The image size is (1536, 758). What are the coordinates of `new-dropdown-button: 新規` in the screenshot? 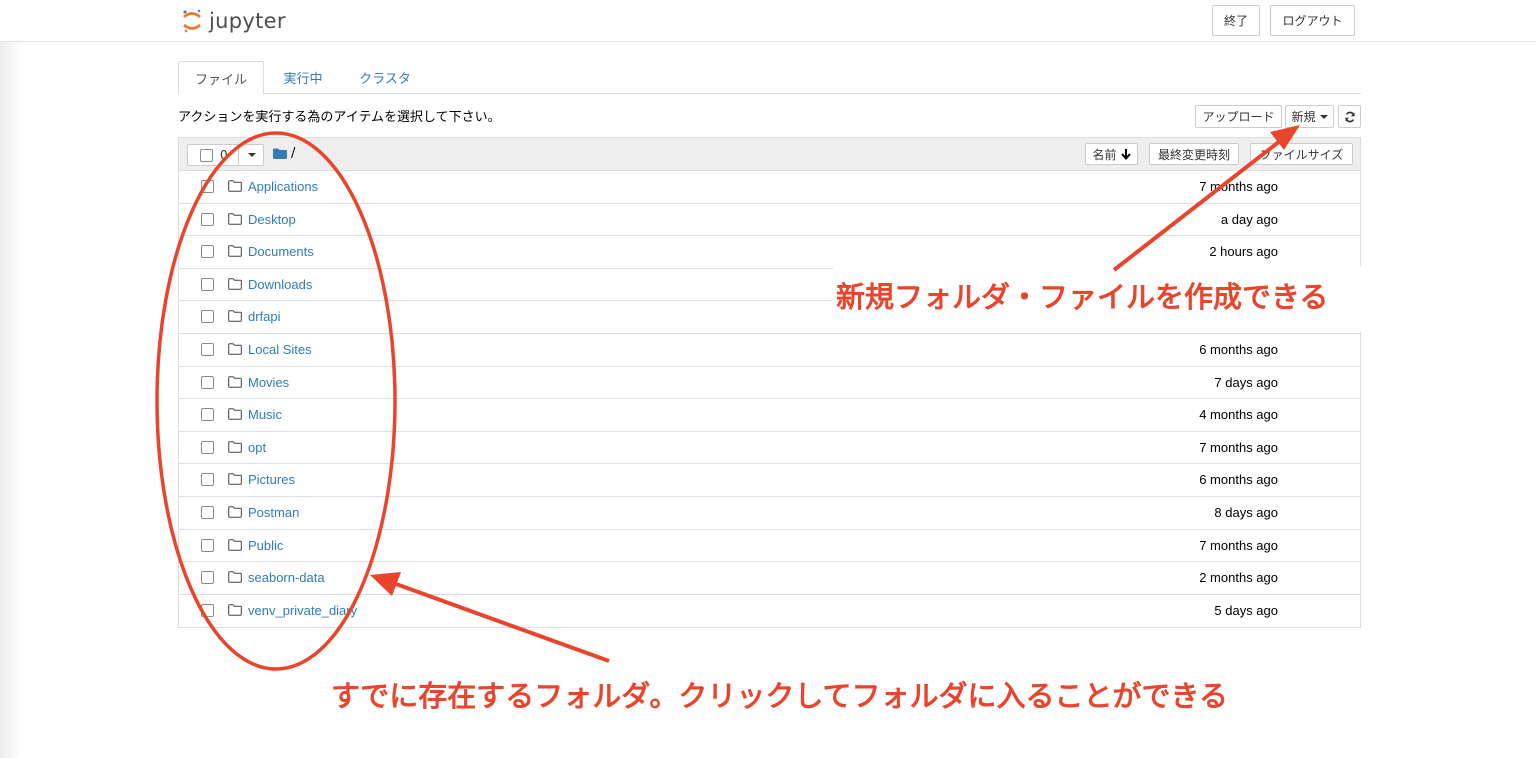 It's located at (1309, 116).